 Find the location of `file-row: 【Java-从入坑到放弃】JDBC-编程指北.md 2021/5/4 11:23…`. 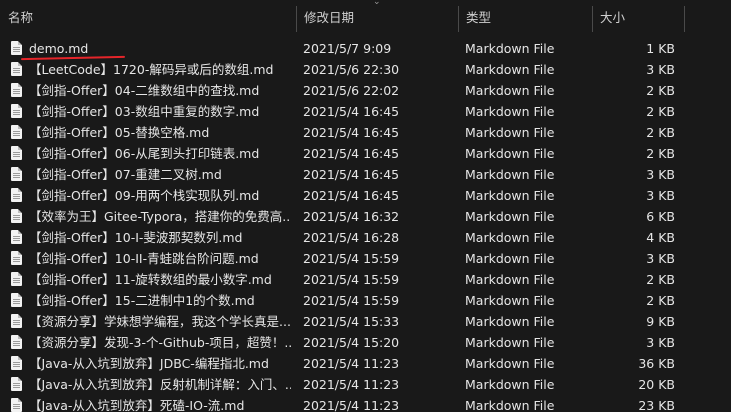

file-row: 【Java-从入坑到放弃】JDBC-编程指北.md 2021/5/4 11:23… is located at coordinates (365, 363).